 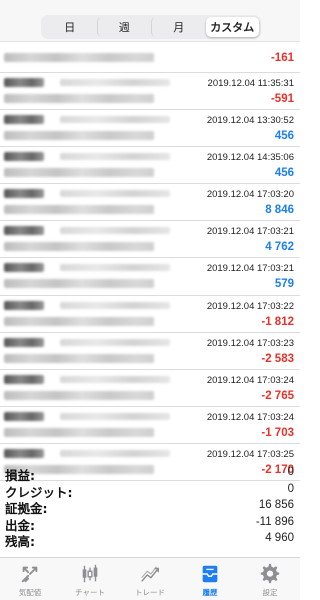 I want to click on deal-row: 2019.12.04 17:03:24 -2 765, so click(x=150, y=388).